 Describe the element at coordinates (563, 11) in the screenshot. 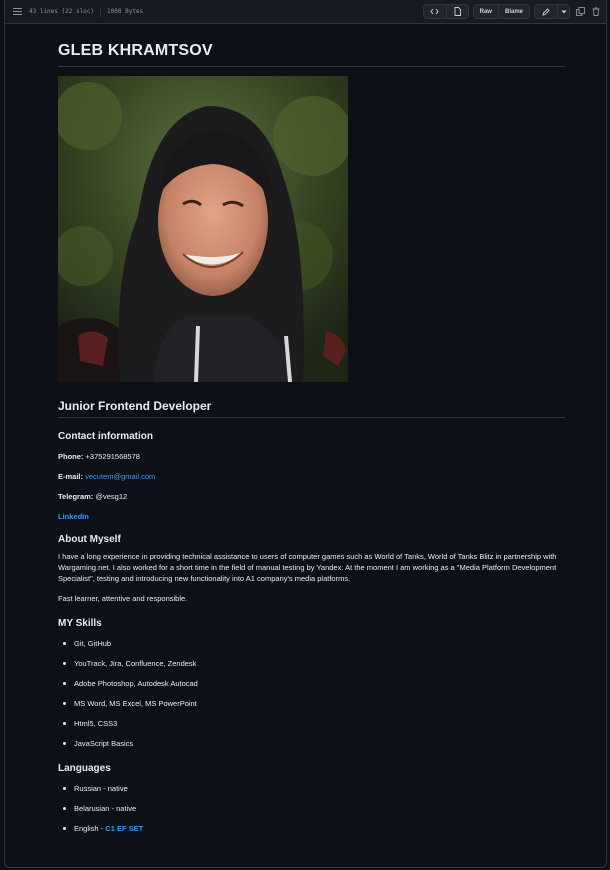

I see `caret-down-icon` at that location.